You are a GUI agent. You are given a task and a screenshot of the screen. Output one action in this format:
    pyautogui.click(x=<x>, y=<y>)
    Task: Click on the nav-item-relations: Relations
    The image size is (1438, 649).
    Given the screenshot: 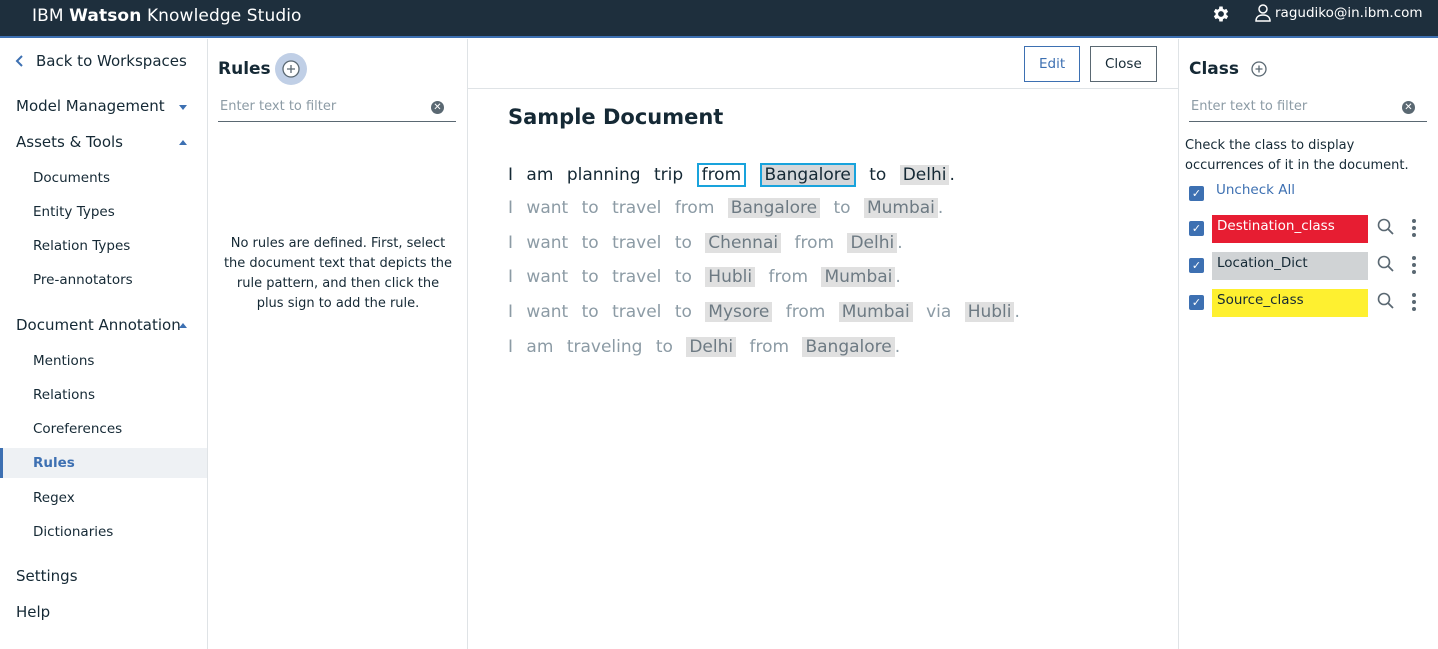 What is the action you would take?
    pyautogui.click(x=103, y=395)
    